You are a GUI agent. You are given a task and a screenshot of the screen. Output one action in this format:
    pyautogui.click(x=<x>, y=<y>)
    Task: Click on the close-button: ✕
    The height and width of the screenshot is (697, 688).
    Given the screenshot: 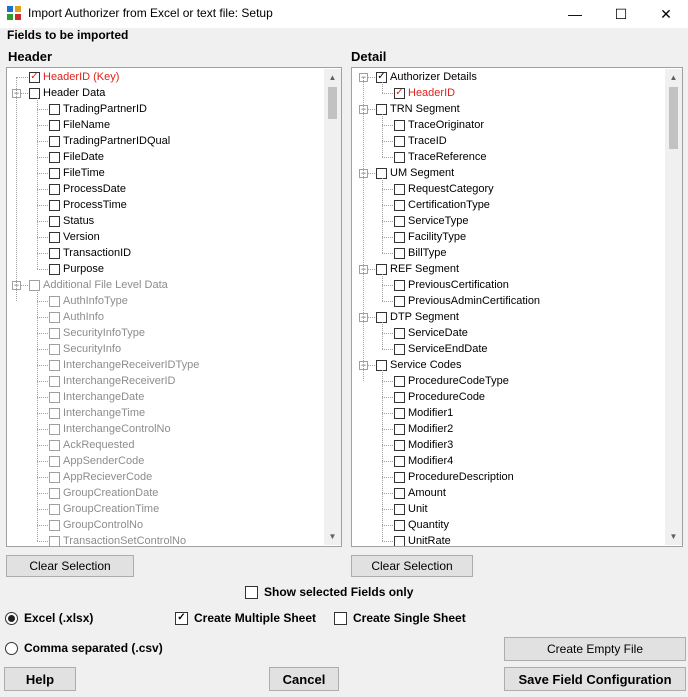 What is the action you would take?
    pyautogui.click(x=665, y=14)
    